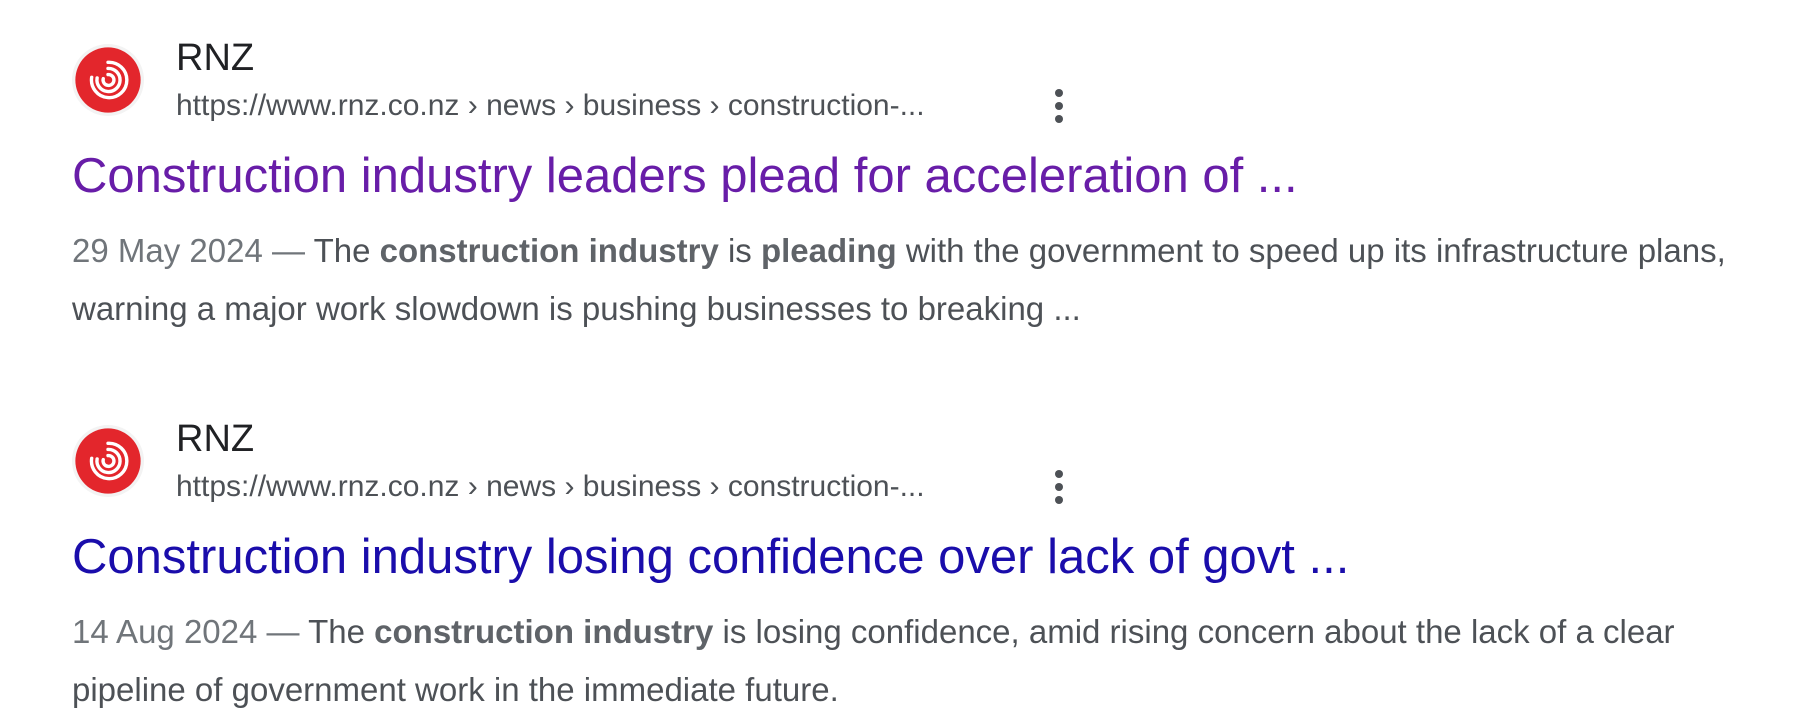 The height and width of the screenshot is (722, 1808). I want to click on result-date: 29 May 2024, so click(167, 250).